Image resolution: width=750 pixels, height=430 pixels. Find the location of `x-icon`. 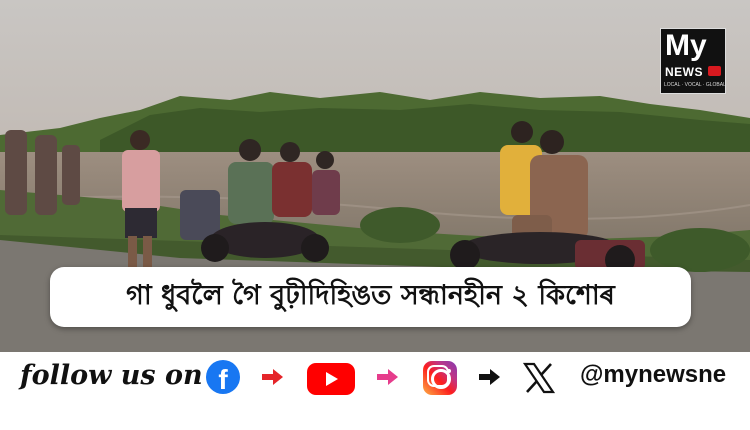

x-icon is located at coordinates (539, 378).